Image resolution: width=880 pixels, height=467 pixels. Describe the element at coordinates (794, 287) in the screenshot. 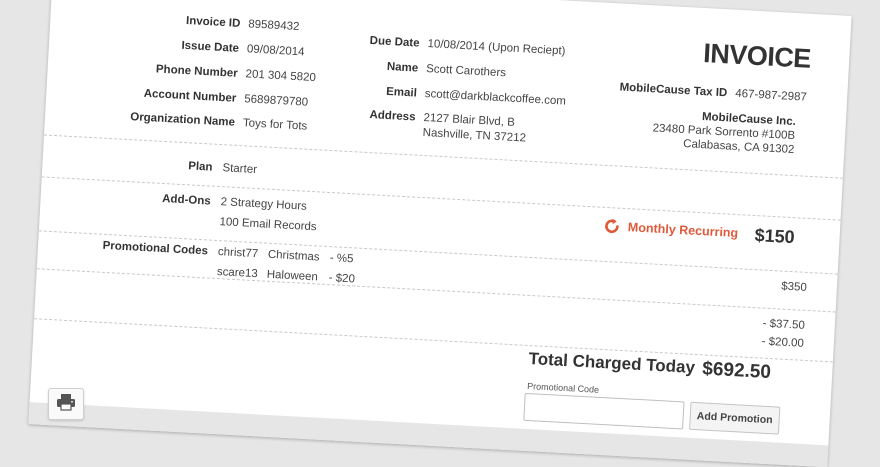

I see `addon-price: $350` at that location.